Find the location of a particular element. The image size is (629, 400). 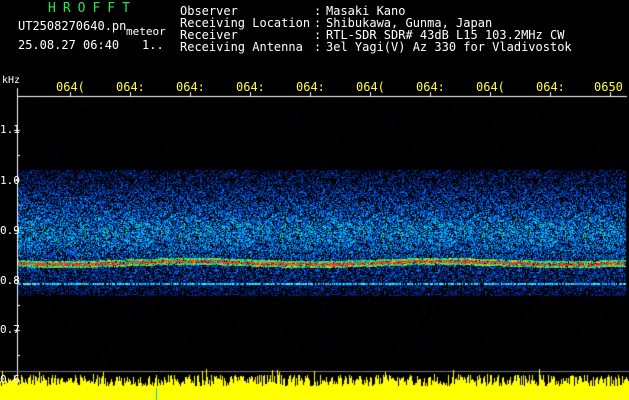

y-tick-label: 0.6 is located at coordinates (10, 379).